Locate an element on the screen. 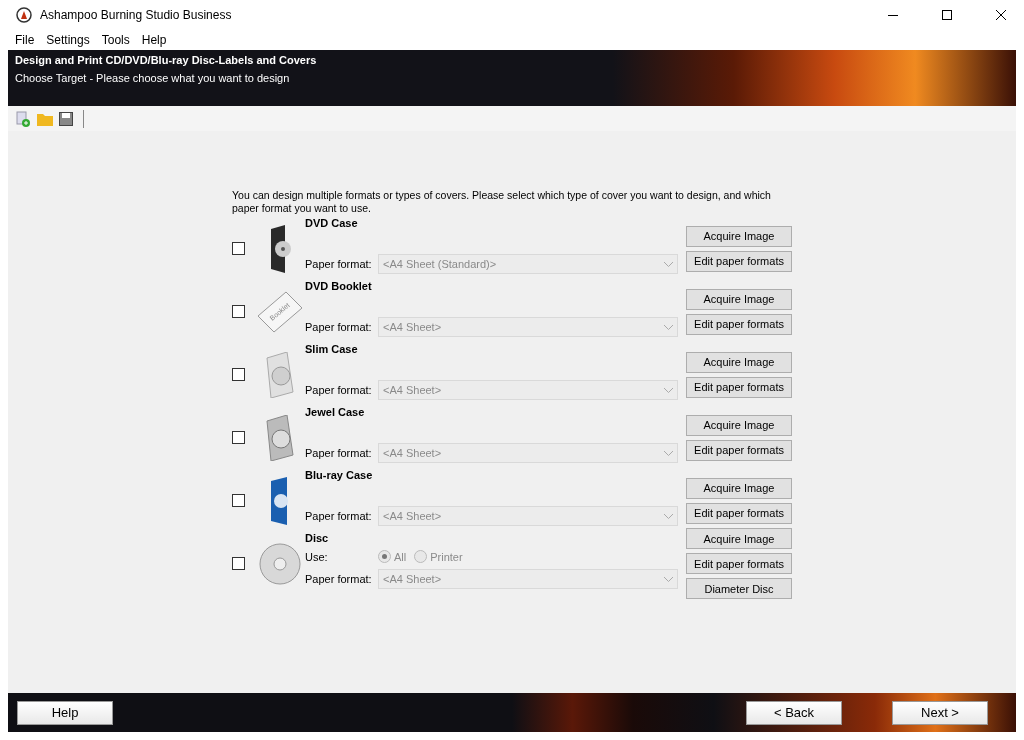 This screenshot has height=740, width=1024. radio-label: All is located at coordinates (400, 556).